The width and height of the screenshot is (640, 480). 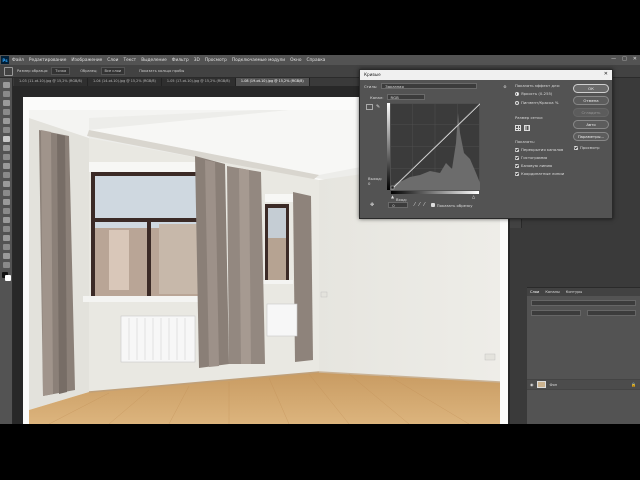 What do you see at coordinates (216, 60) in the screenshot?
I see `menu-view: Просмотр` at bounding box center [216, 60].